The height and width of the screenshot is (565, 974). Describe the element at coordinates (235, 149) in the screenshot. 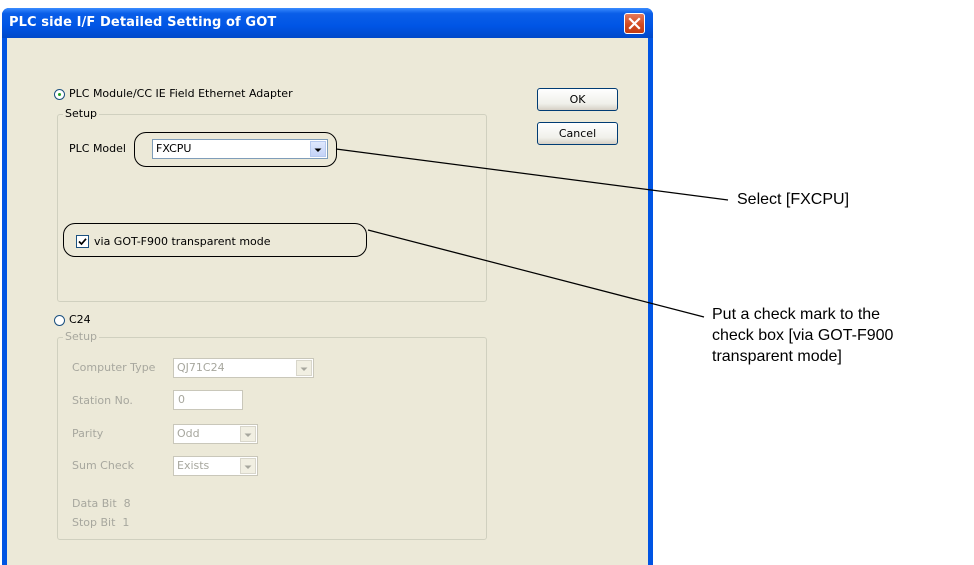

I see `plc-model-highlight-ellipse` at that location.